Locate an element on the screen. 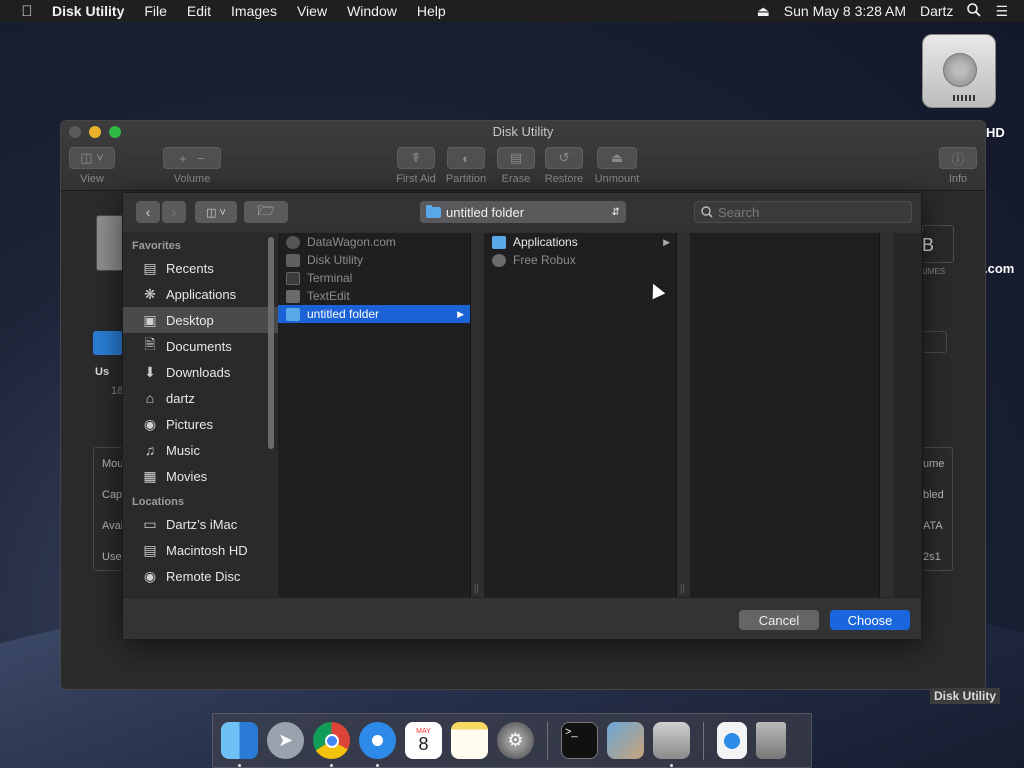  sidebar-item-music: ♫ Music is located at coordinates (200, 450).